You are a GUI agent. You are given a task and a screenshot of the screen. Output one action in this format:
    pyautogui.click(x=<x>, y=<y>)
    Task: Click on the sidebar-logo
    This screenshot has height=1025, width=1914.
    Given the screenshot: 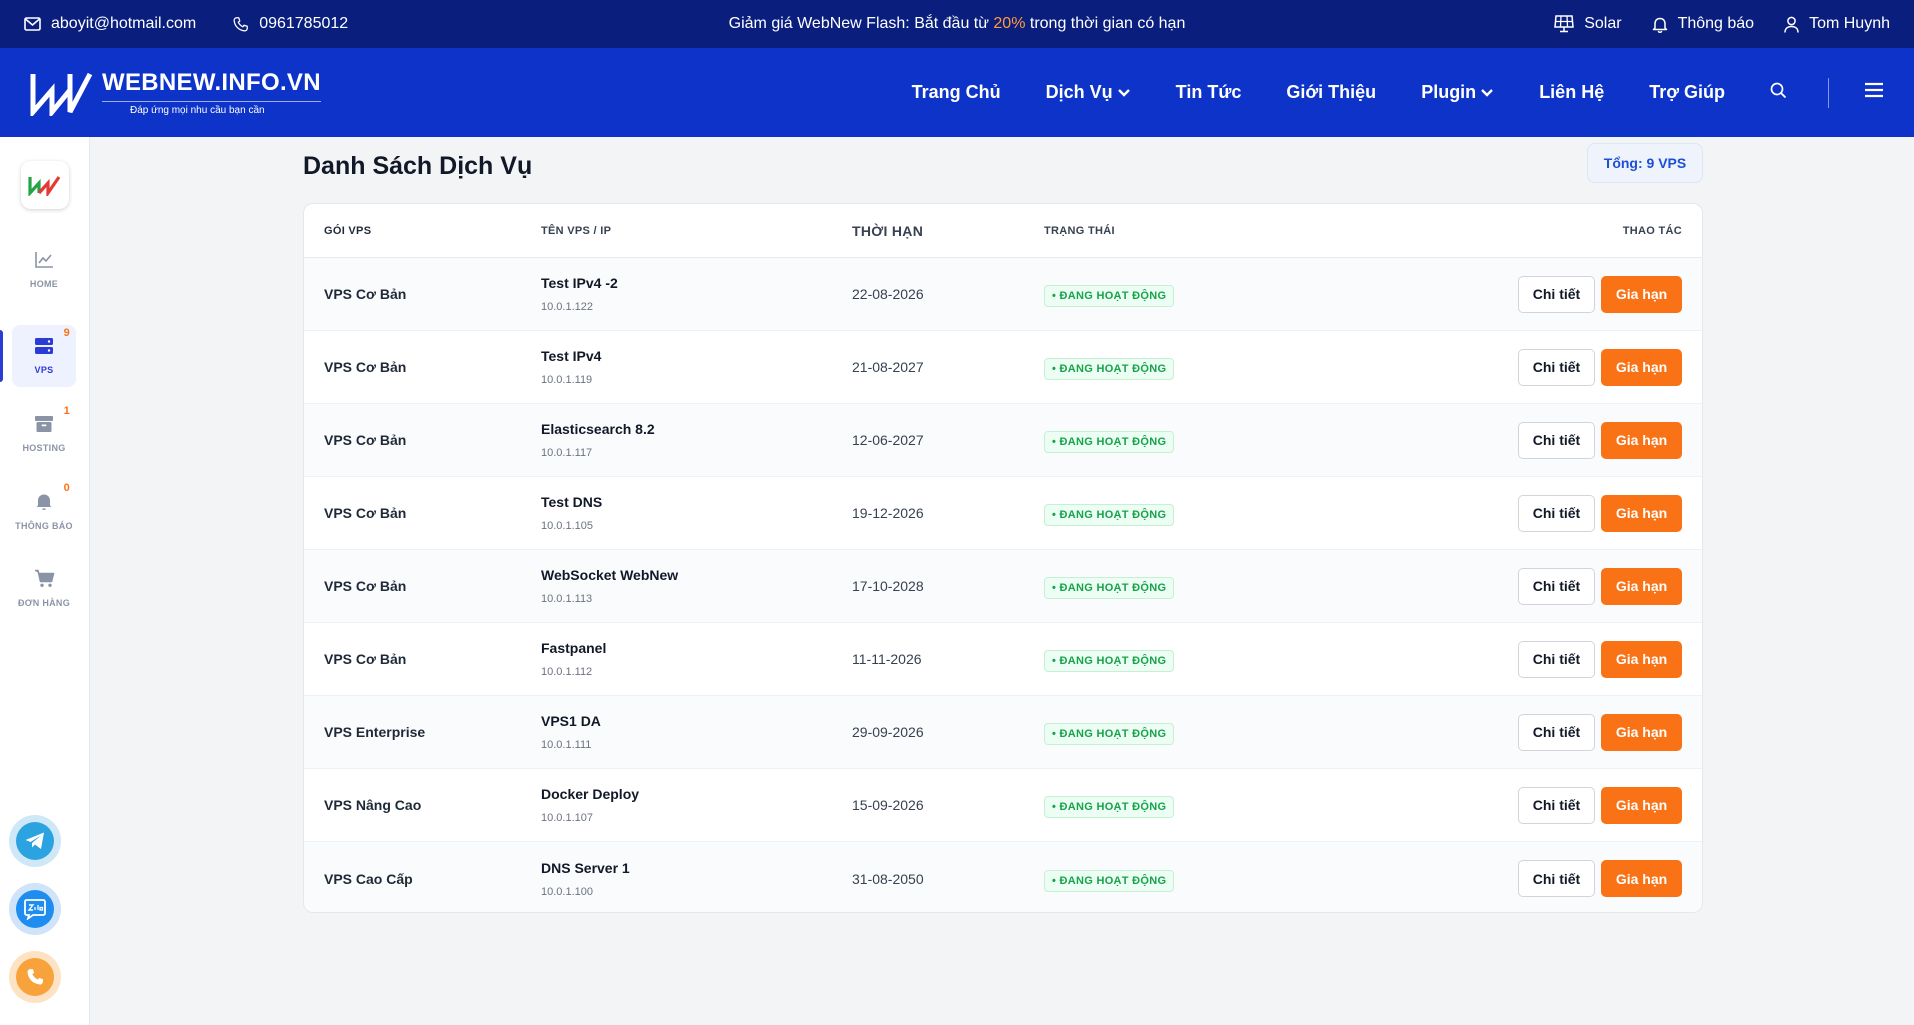 What is the action you would take?
    pyautogui.click(x=45, y=185)
    